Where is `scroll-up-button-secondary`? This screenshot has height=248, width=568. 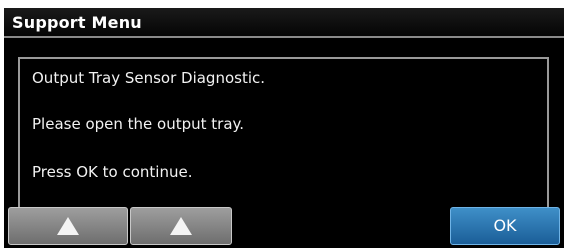 scroll-up-button-secondary is located at coordinates (181, 226).